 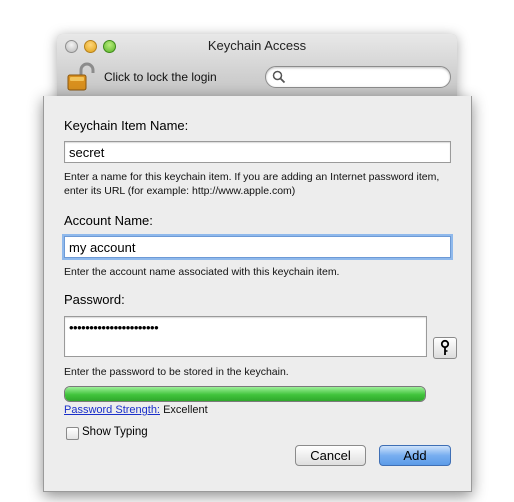 I want to click on lock-label: Click to lock the login, so click(x=160, y=77).